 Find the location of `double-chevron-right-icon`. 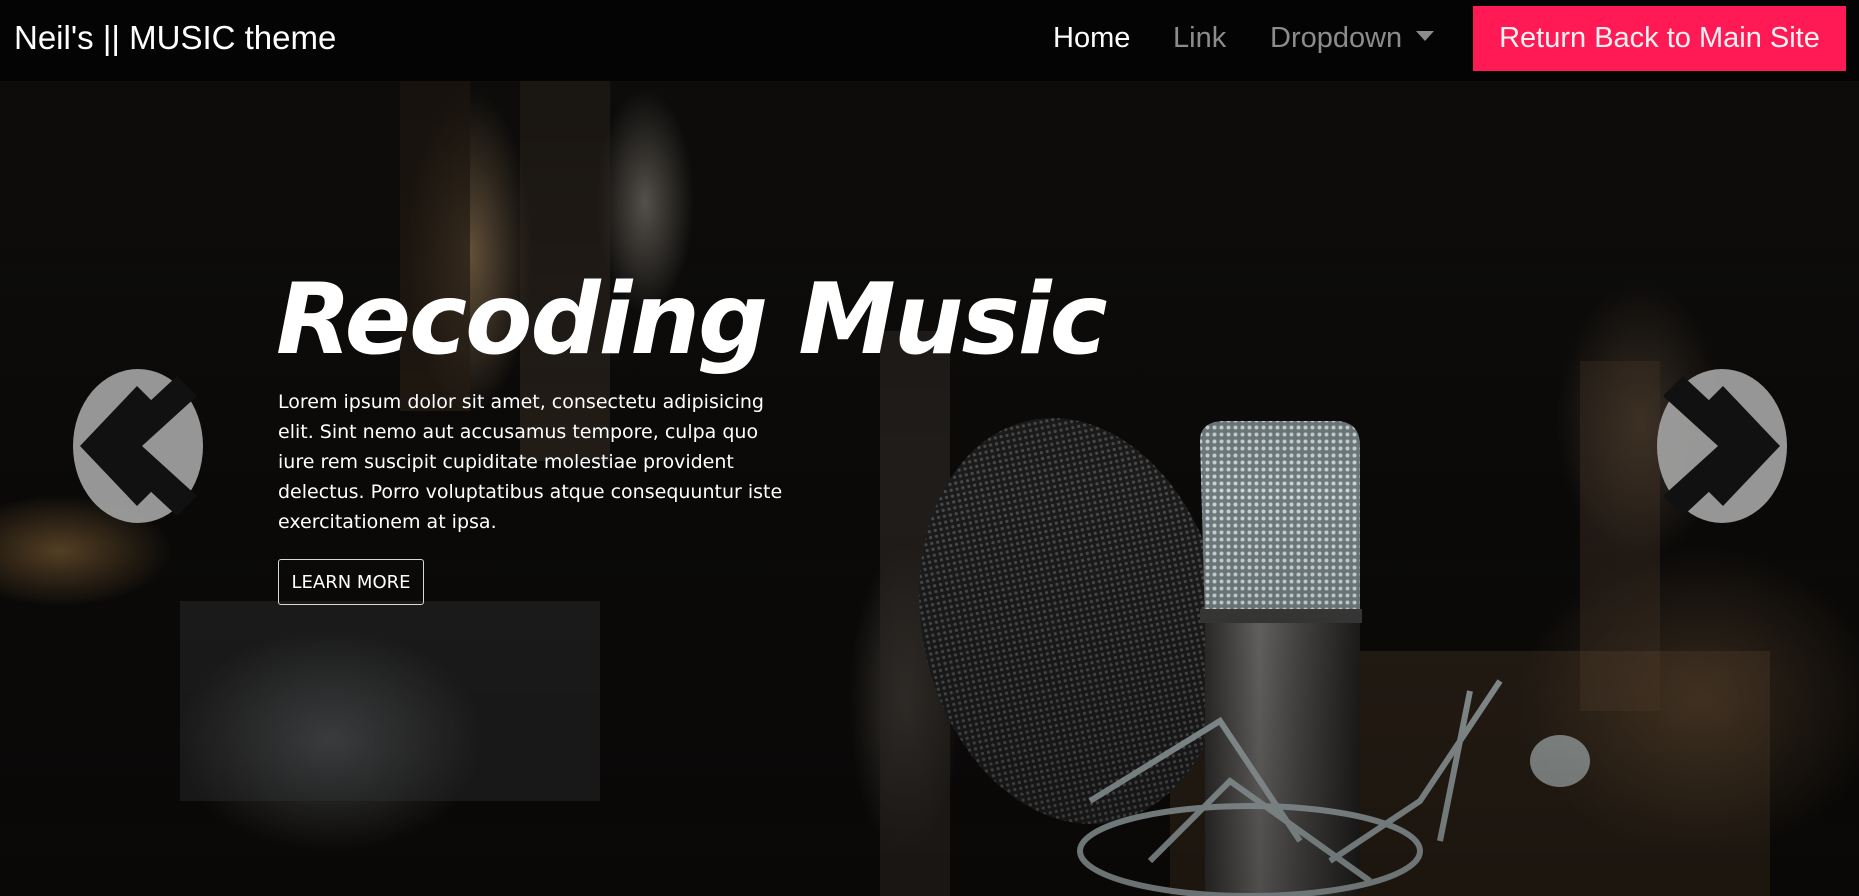

double-chevron-right-icon is located at coordinates (1722, 446).